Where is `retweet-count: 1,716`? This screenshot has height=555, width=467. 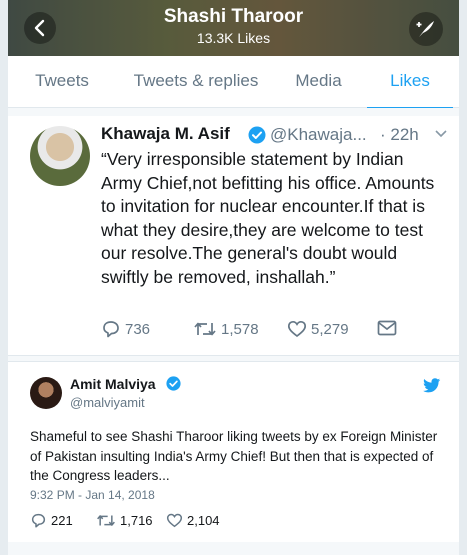
retweet-count: 1,716 is located at coordinates (136, 520).